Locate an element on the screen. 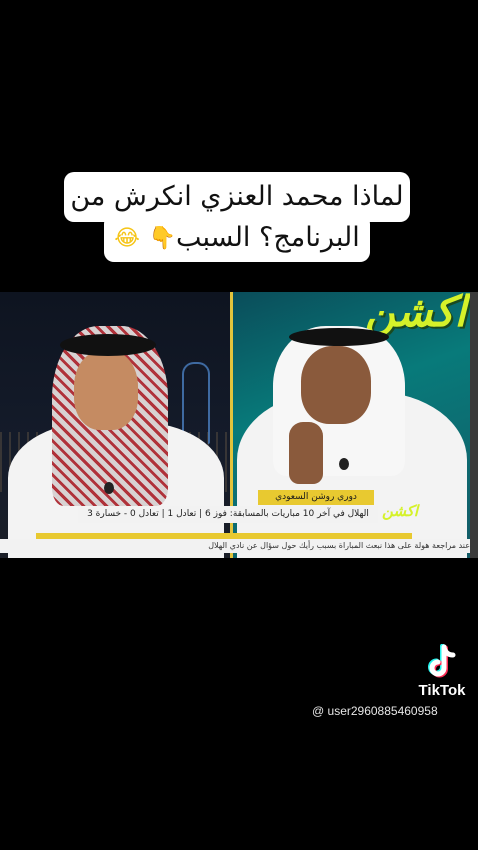 The image size is (478, 850). left-microphone-icon is located at coordinates (109, 488).